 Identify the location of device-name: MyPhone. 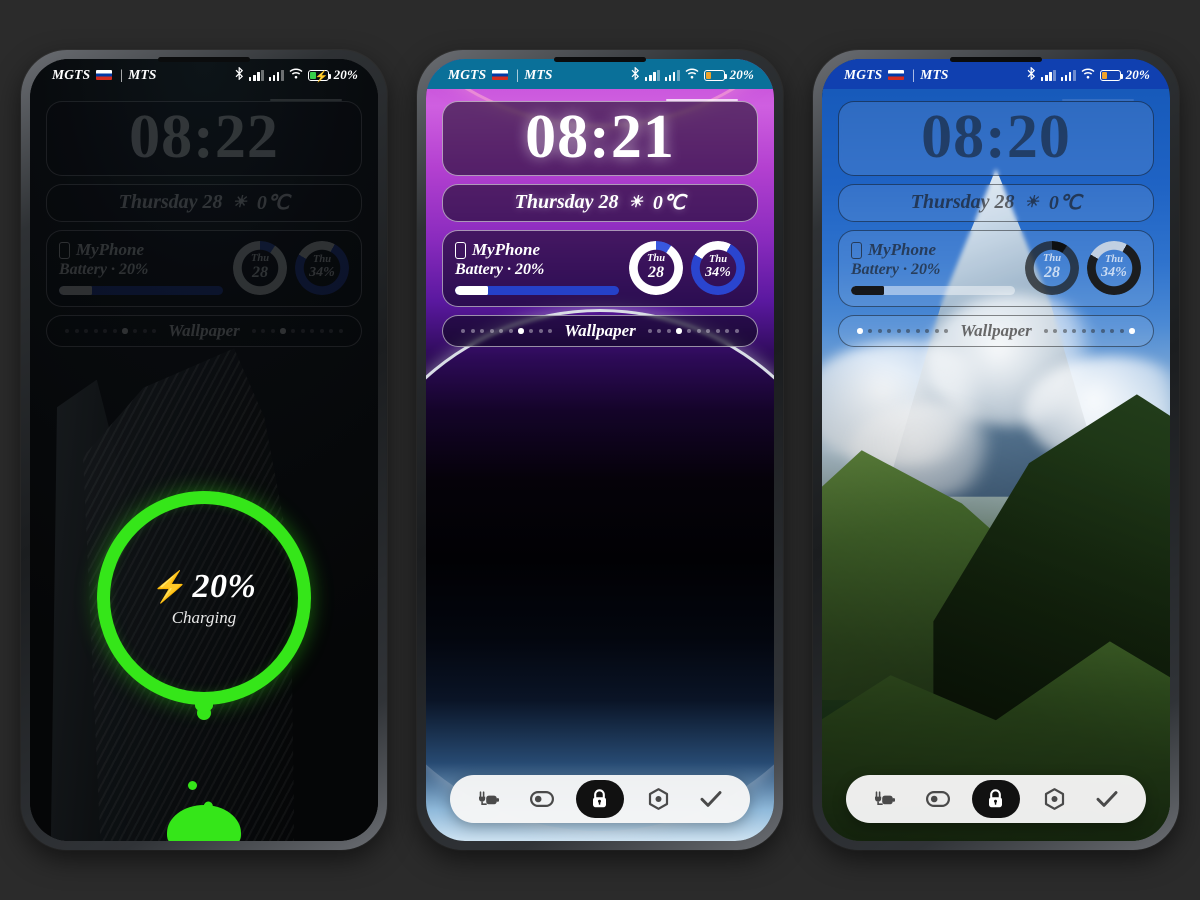
(902, 250).